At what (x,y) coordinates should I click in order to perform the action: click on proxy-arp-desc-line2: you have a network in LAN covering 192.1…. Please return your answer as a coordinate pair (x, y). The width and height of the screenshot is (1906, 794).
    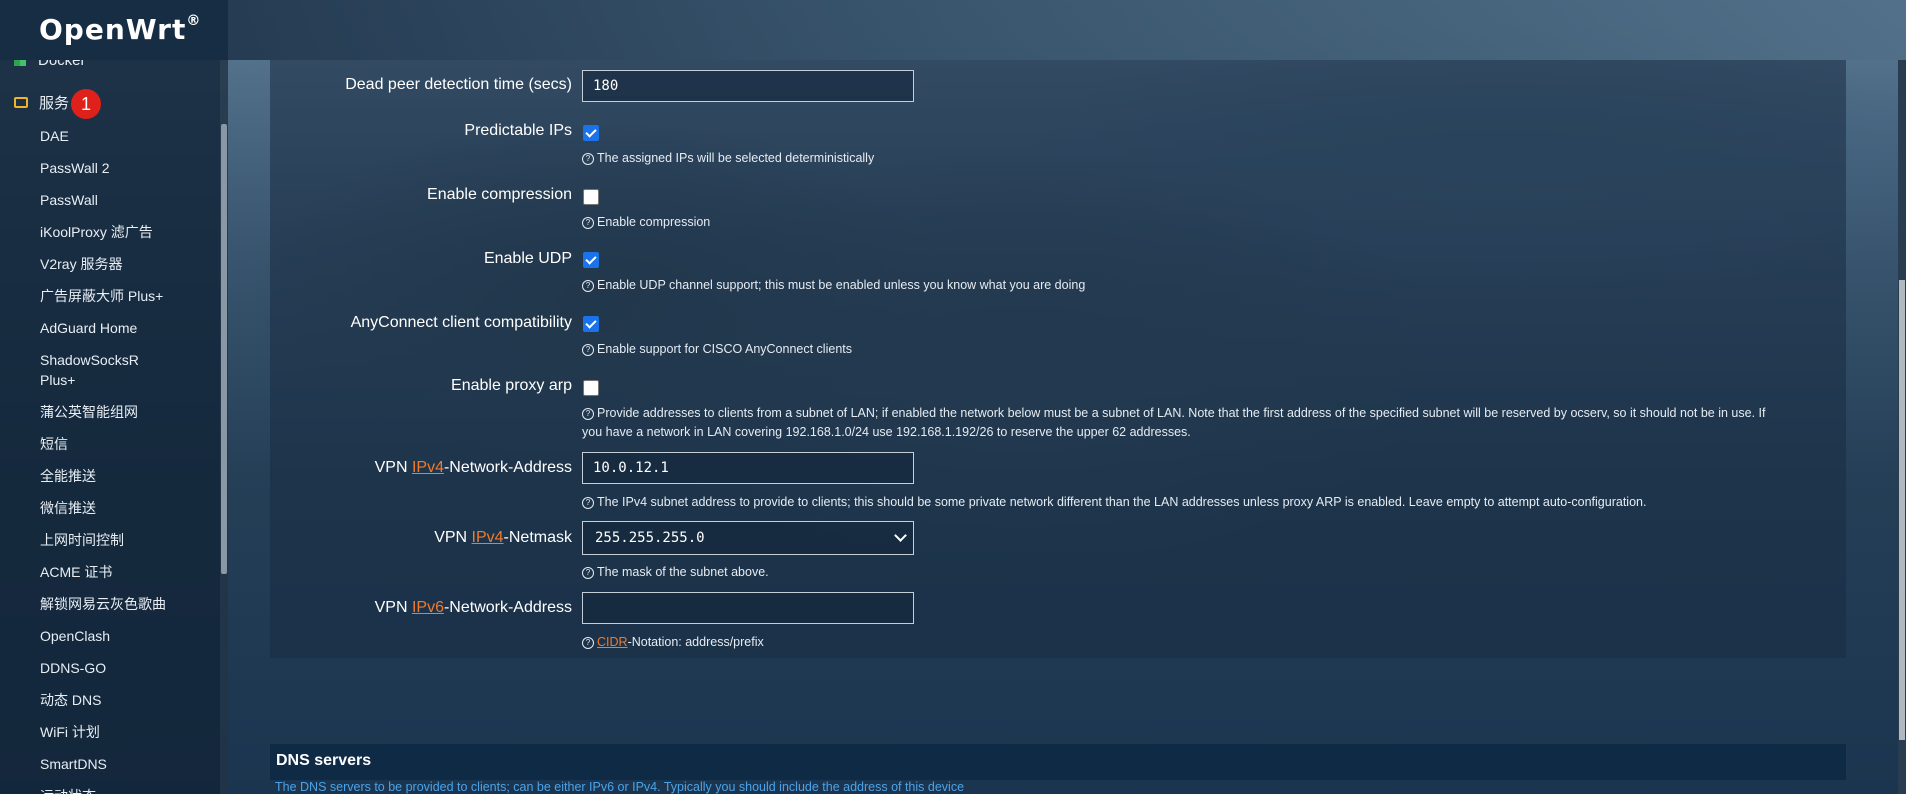
    Looking at the image, I should click on (886, 432).